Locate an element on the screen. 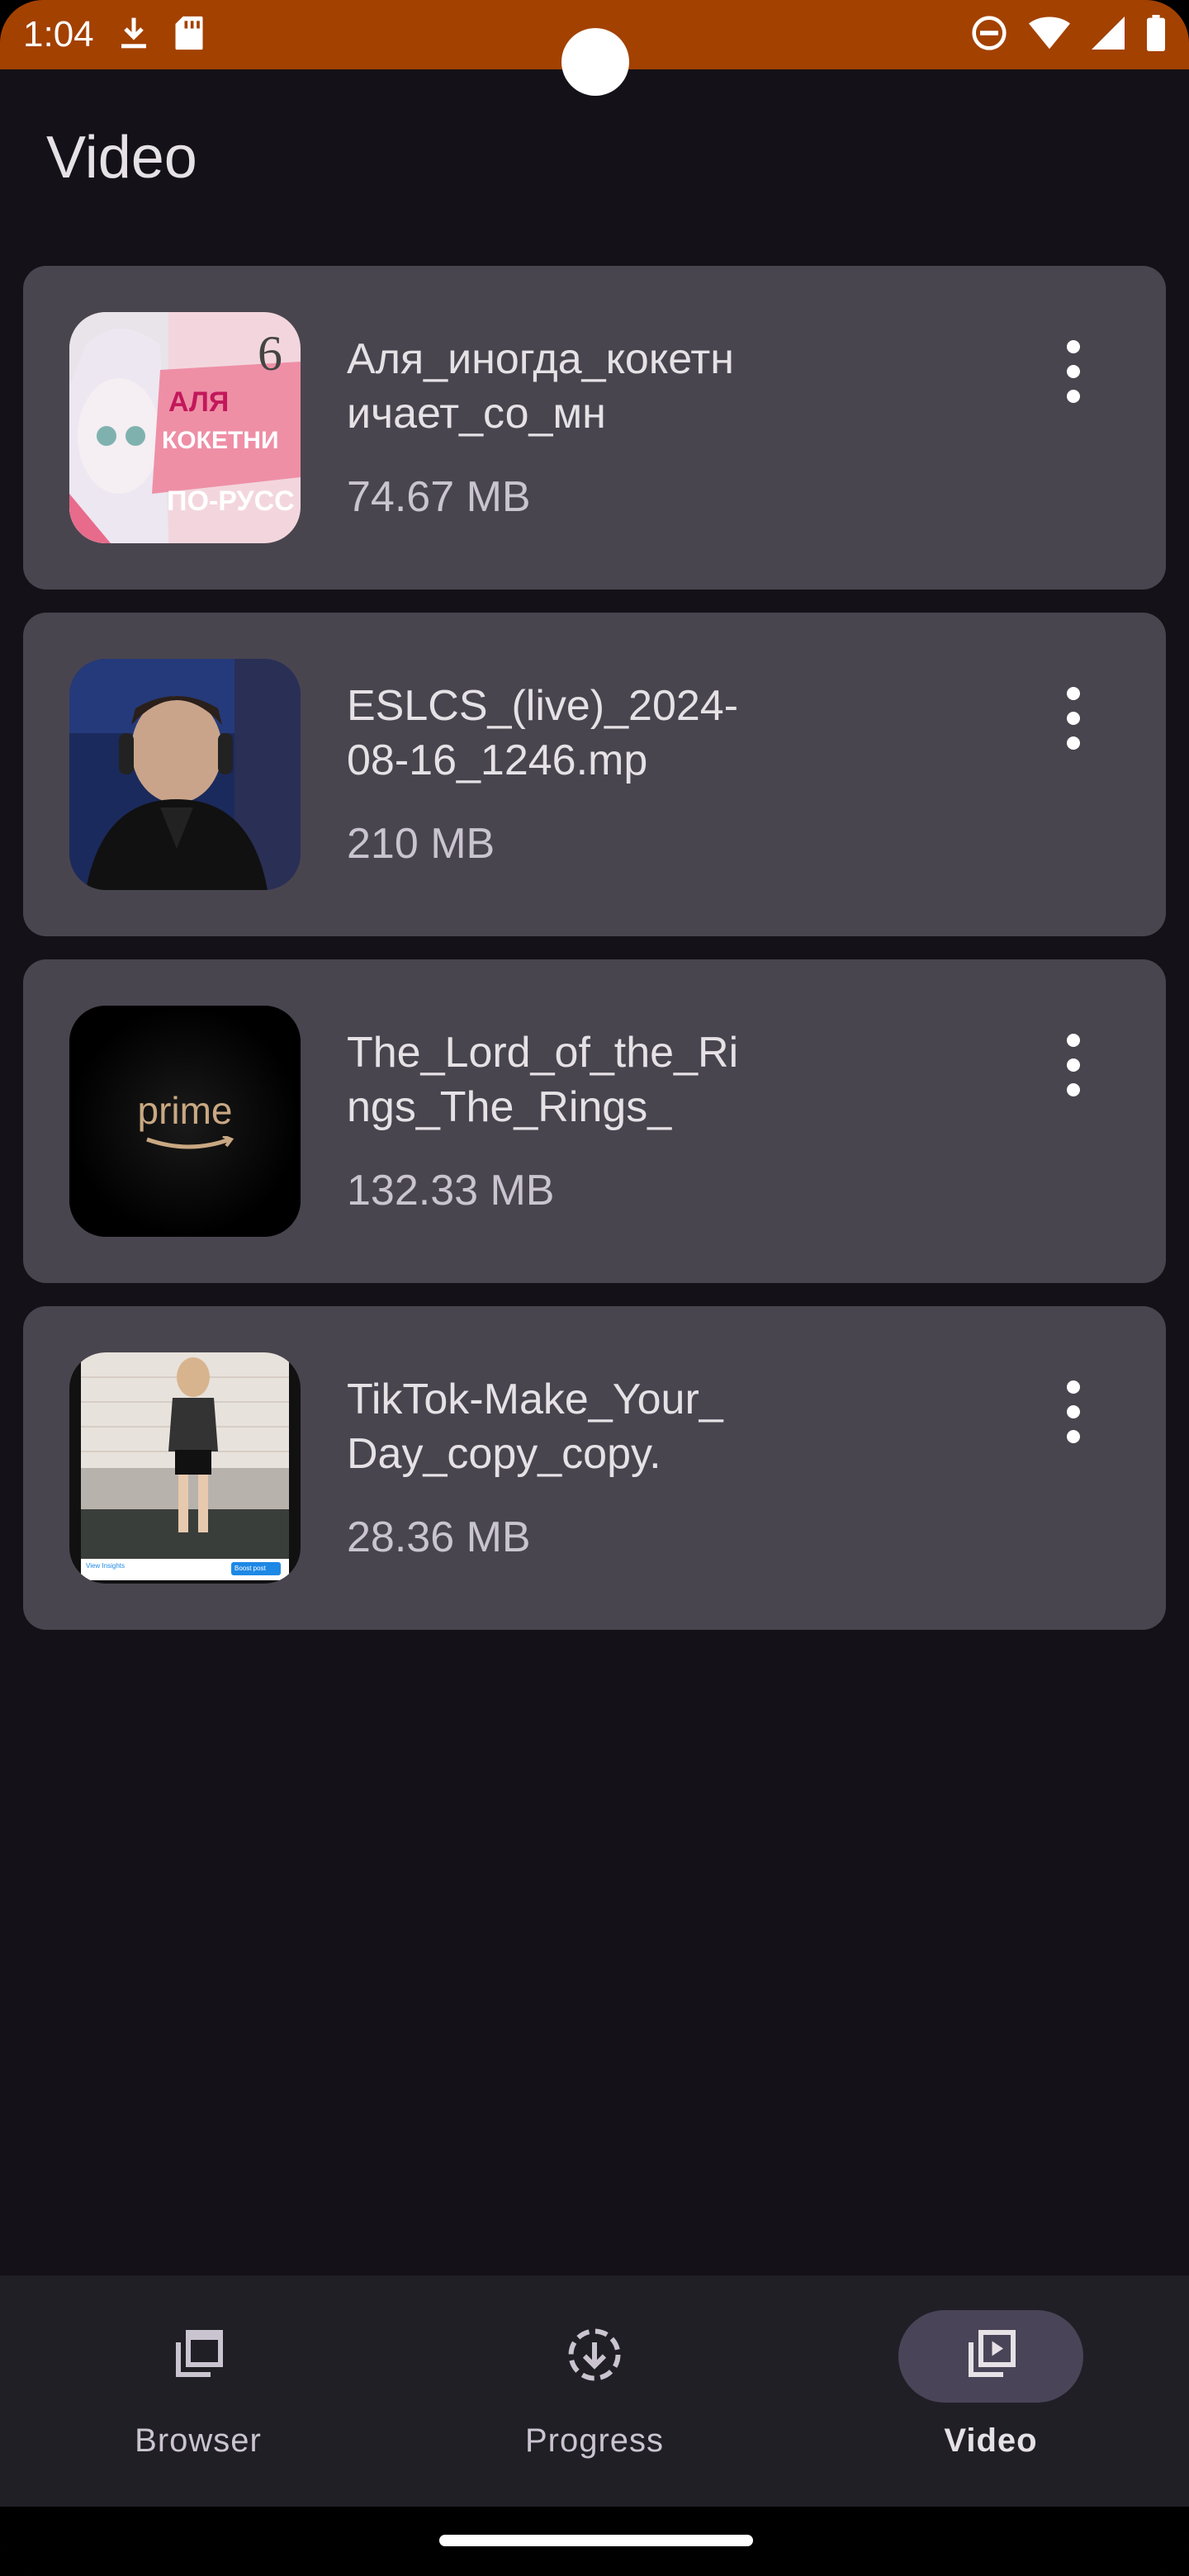 Image resolution: width=1189 pixels, height=2576 pixels. video-title: The_Lord_of_the_Rings_The_Rings_ is located at coordinates (543, 1080).